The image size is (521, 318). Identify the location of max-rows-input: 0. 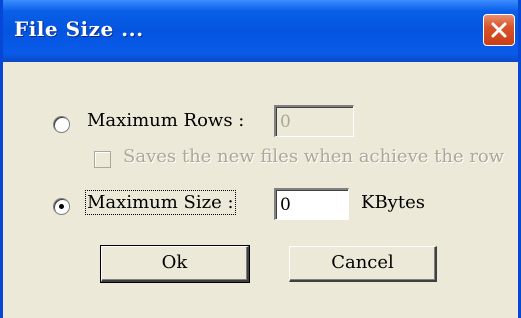
(314, 121).